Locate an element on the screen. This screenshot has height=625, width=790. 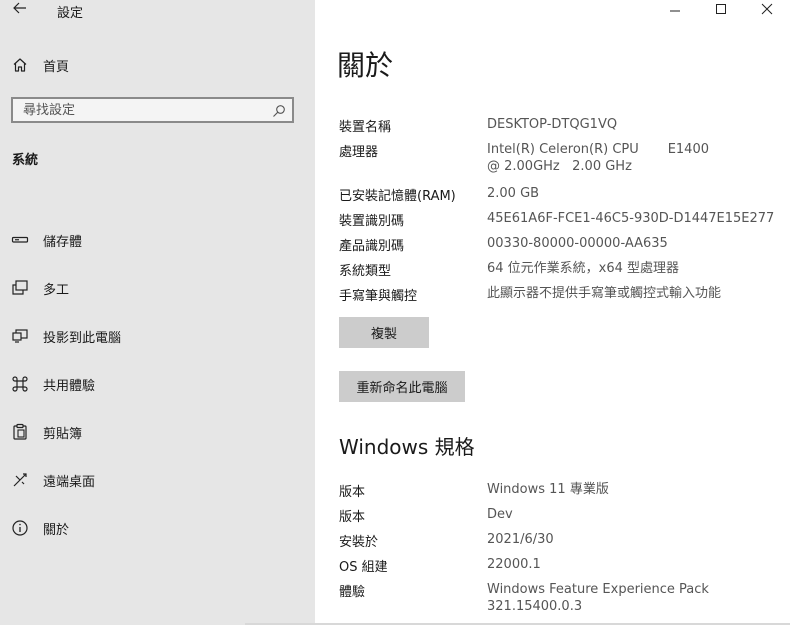
spec-label: 裝置名稱 is located at coordinates (365, 127).